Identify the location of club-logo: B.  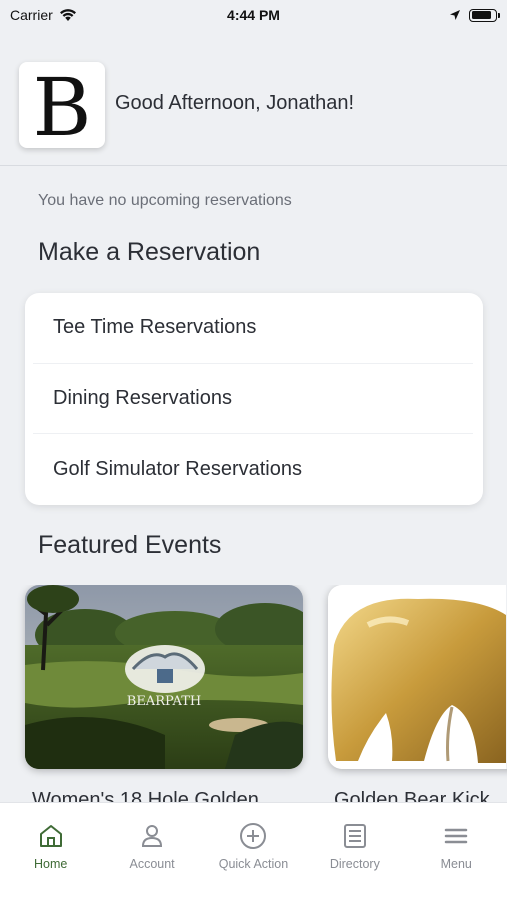
(62, 105).